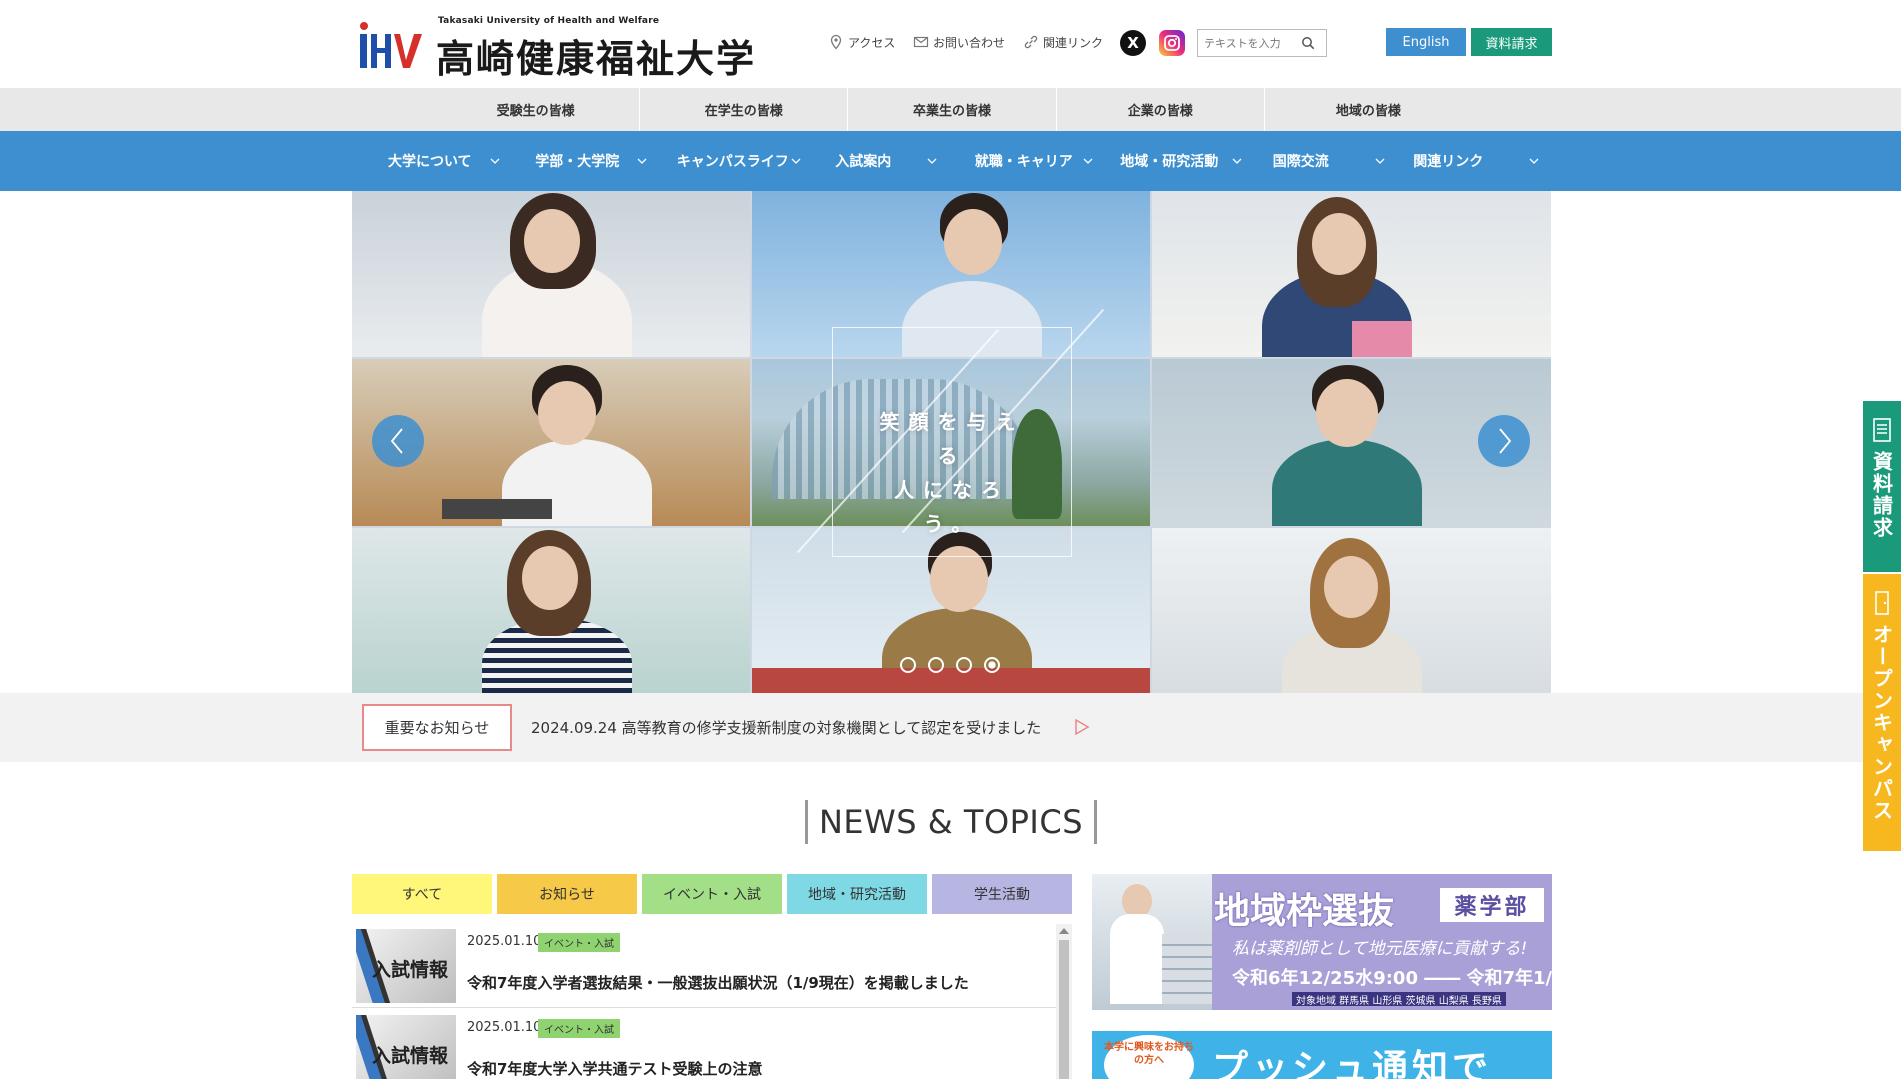 This screenshot has width=1901, height=1079. What do you see at coordinates (1448, 162) in the screenshot?
I see `nav-item-label: 関連リンク` at bounding box center [1448, 162].